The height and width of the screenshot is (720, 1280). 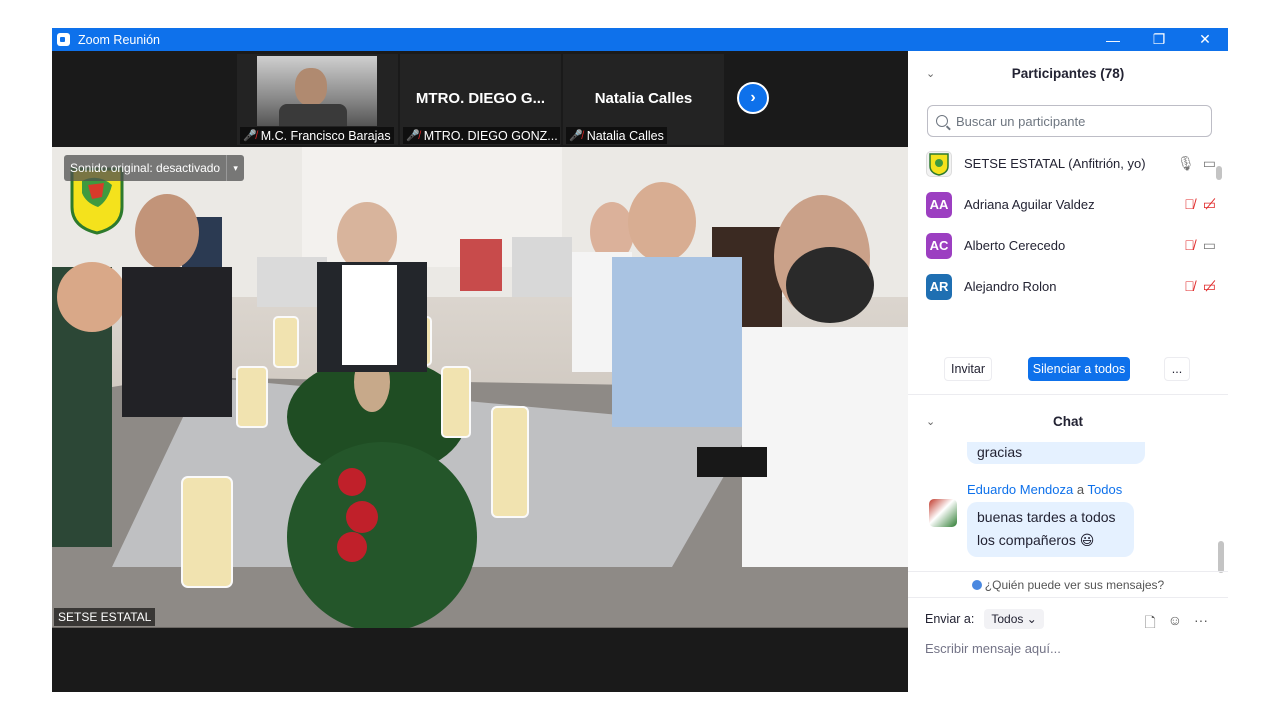 What do you see at coordinates (968, 369) in the screenshot?
I see `invite-button: Invitar` at bounding box center [968, 369].